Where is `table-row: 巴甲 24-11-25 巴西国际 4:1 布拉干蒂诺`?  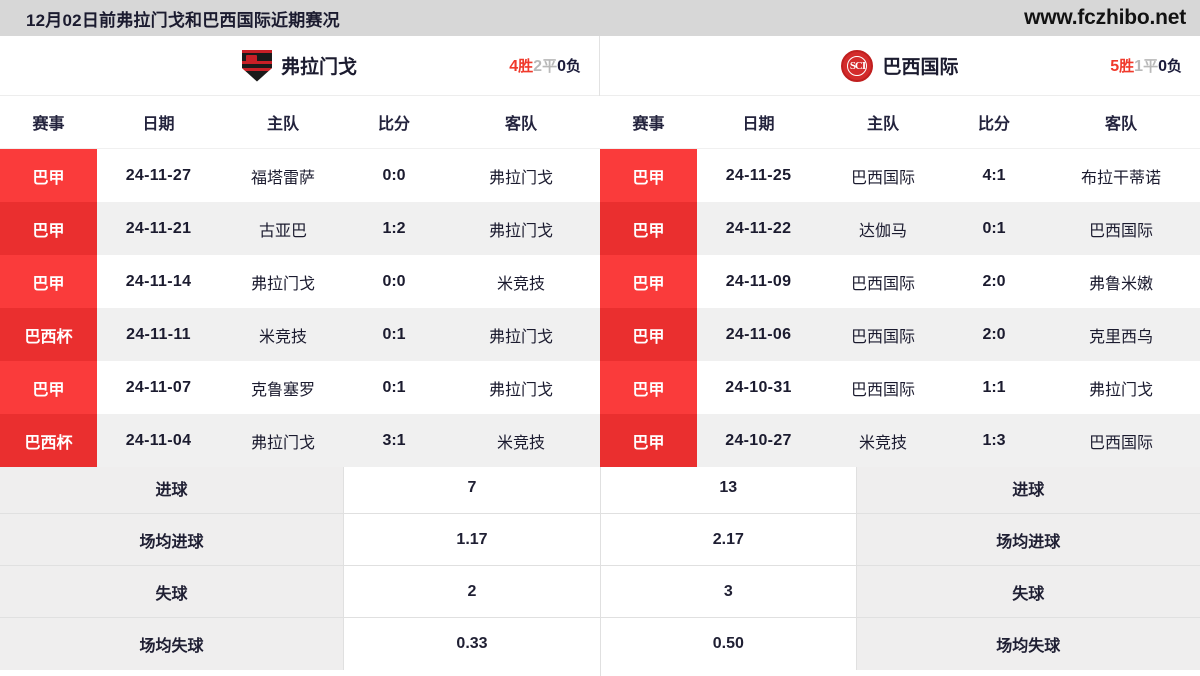 table-row: 巴甲 24-11-25 巴西国际 4:1 布拉干蒂诺 is located at coordinates (900, 175).